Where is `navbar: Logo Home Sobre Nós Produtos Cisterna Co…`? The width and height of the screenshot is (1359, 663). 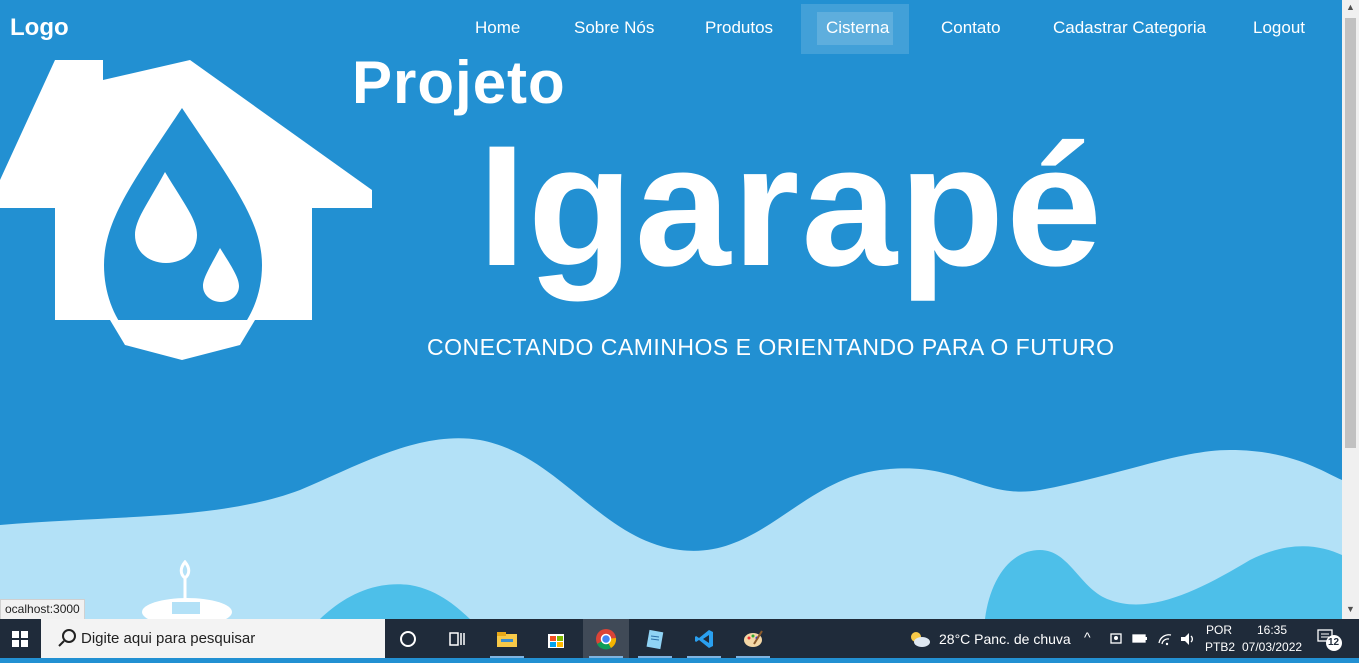 navbar: Logo Home Sobre Nós Produtos Cisterna Co… is located at coordinates (671, 29).